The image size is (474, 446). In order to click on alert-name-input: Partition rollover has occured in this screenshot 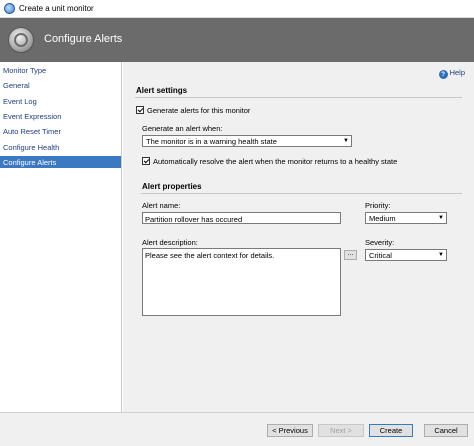, I will do `click(241, 218)`.